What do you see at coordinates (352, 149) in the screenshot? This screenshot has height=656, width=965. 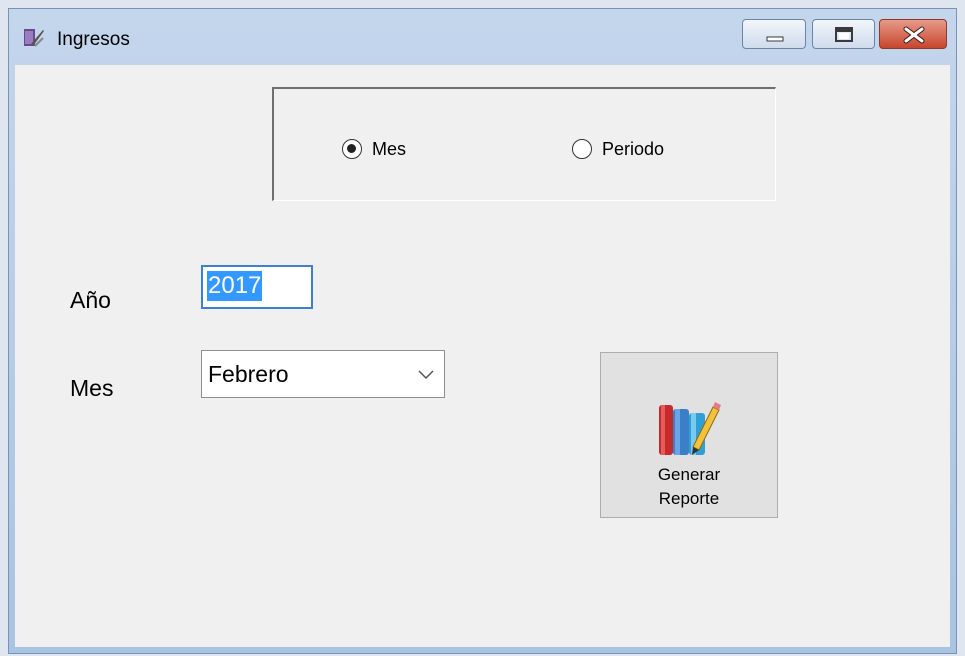 I see `radio-mes-circle` at bounding box center [352, 149].